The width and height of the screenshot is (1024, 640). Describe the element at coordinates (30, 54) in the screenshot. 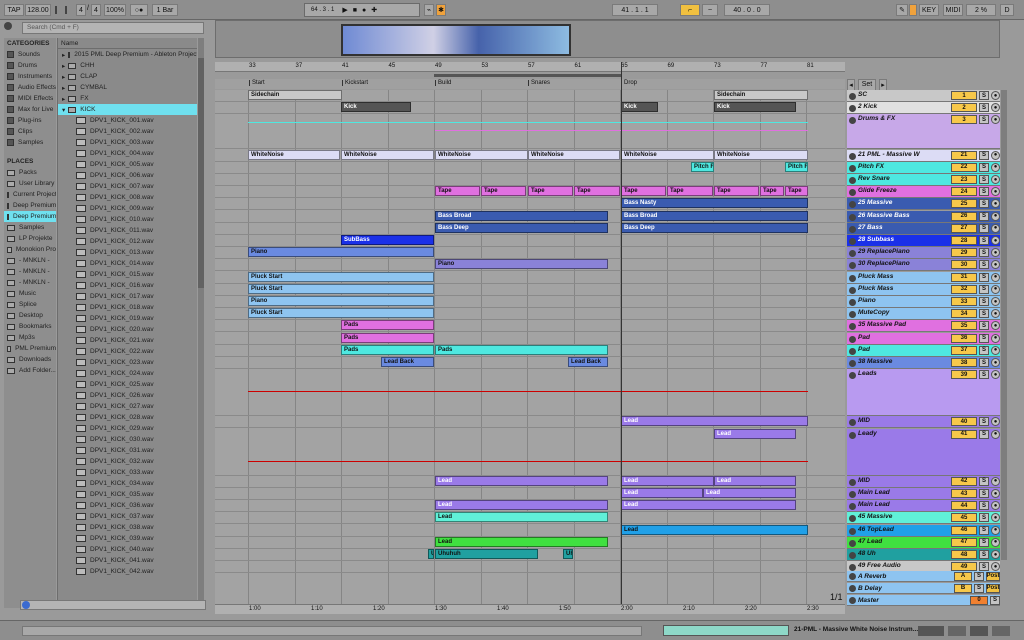

I see `category-item: Sounds` at that location.